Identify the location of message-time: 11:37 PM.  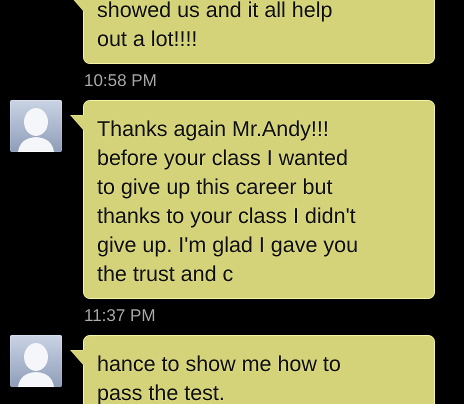
(120, 316).